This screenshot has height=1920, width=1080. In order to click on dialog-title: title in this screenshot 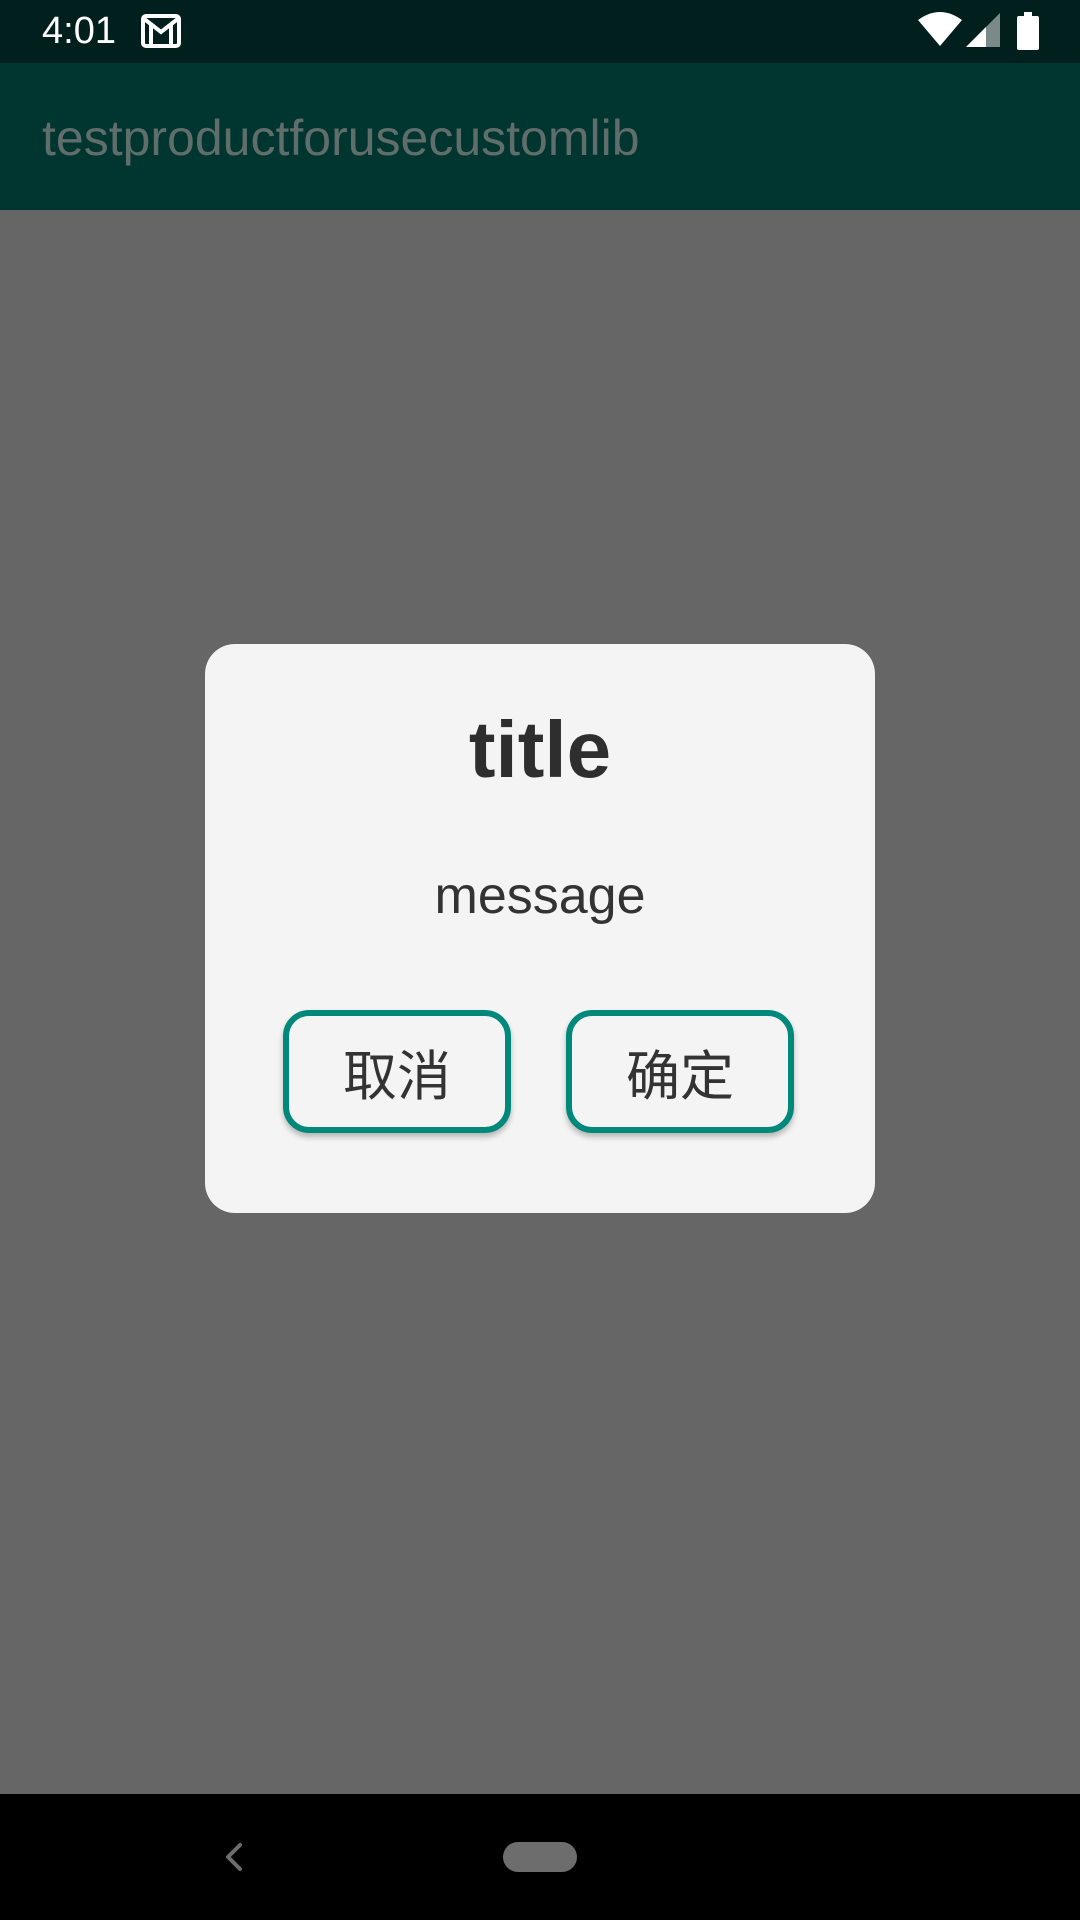, I will do `click(540, 749)`.